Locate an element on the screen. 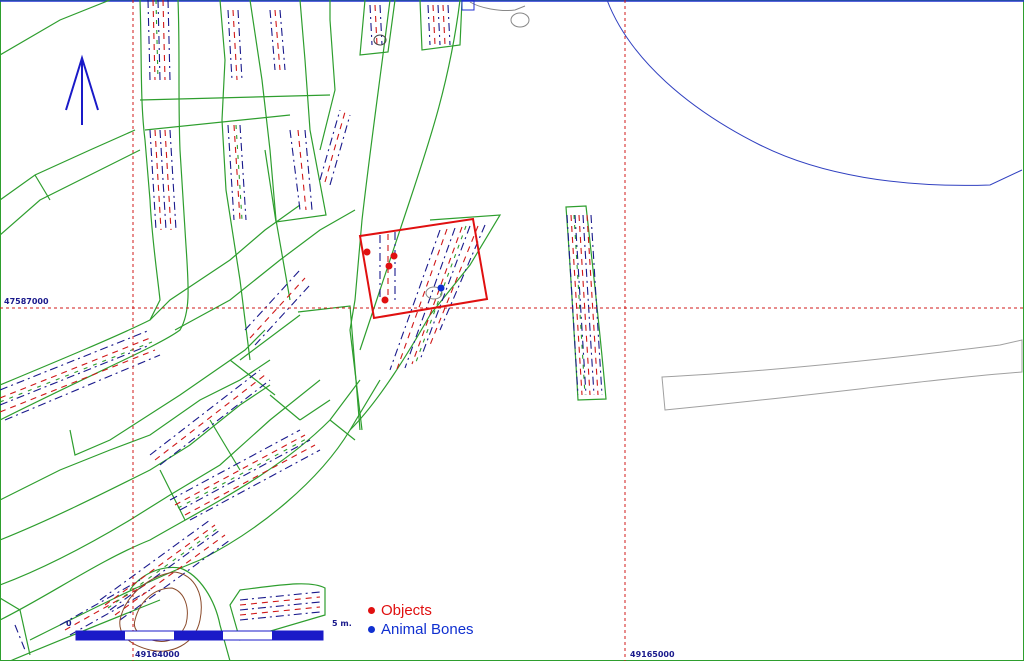 This screenshot has height=661, width=1024. object-dot-icon is located at coordinates (371, 610).